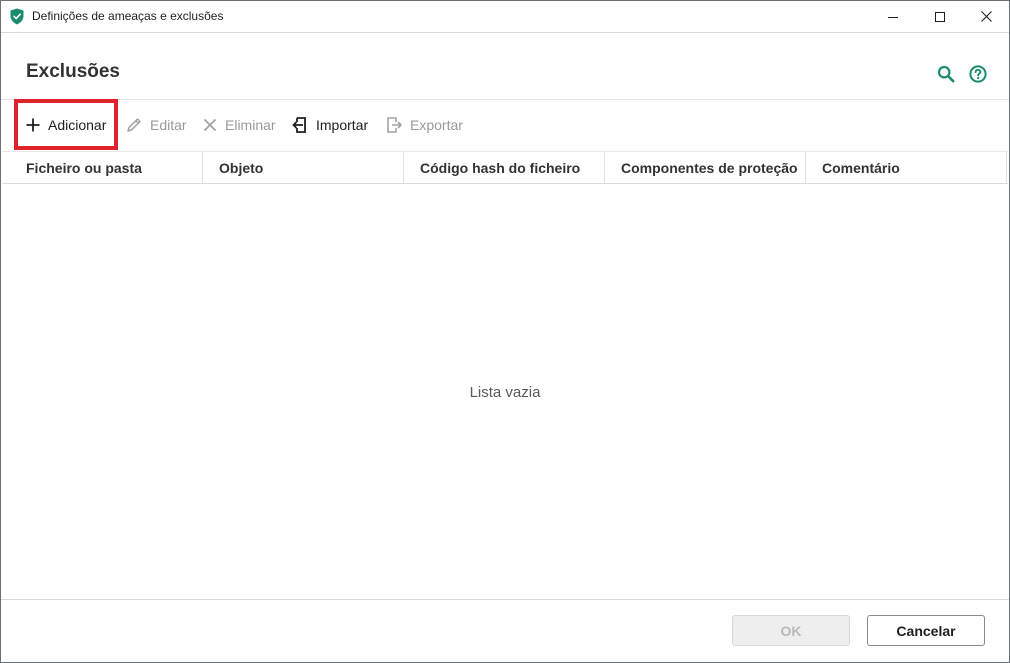 Image resolution: width=1010 pixels, height=663 pixels. Describe the element at coordinates (394, 125) in the screenshot. I see `export-icon` at that location.